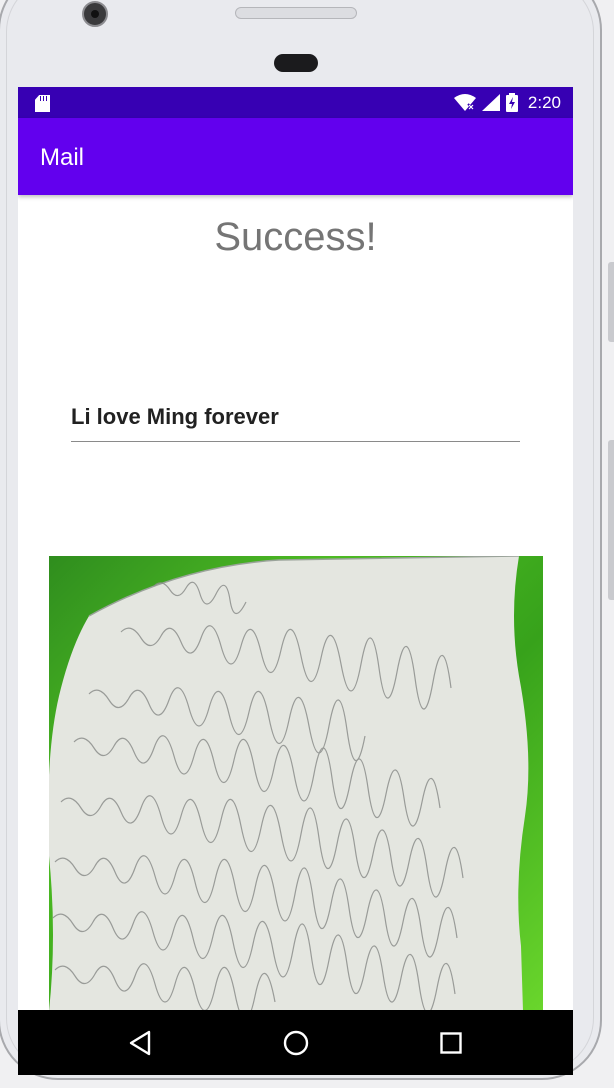  Describe the element at coordinates (490, 102) in the screenshot. I see `signal-icon` at that location.